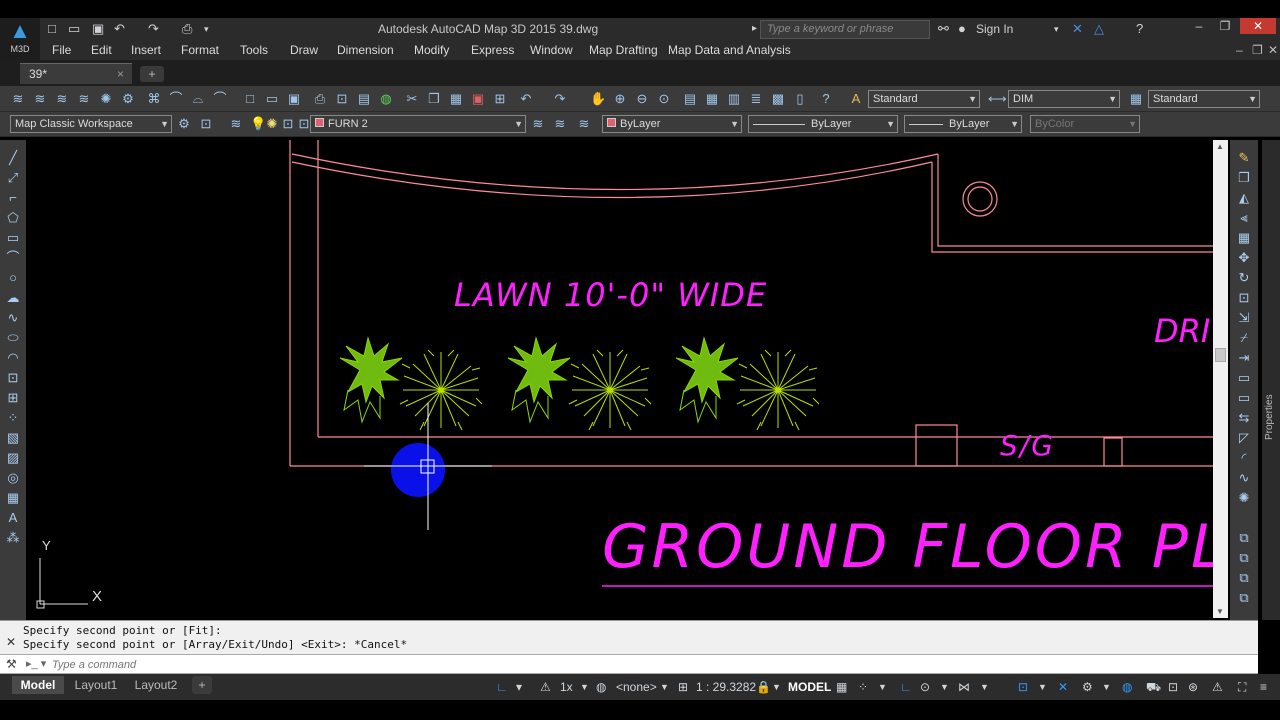  I want to click on polar-dropdown-icon: ▼, so click(944, 687).